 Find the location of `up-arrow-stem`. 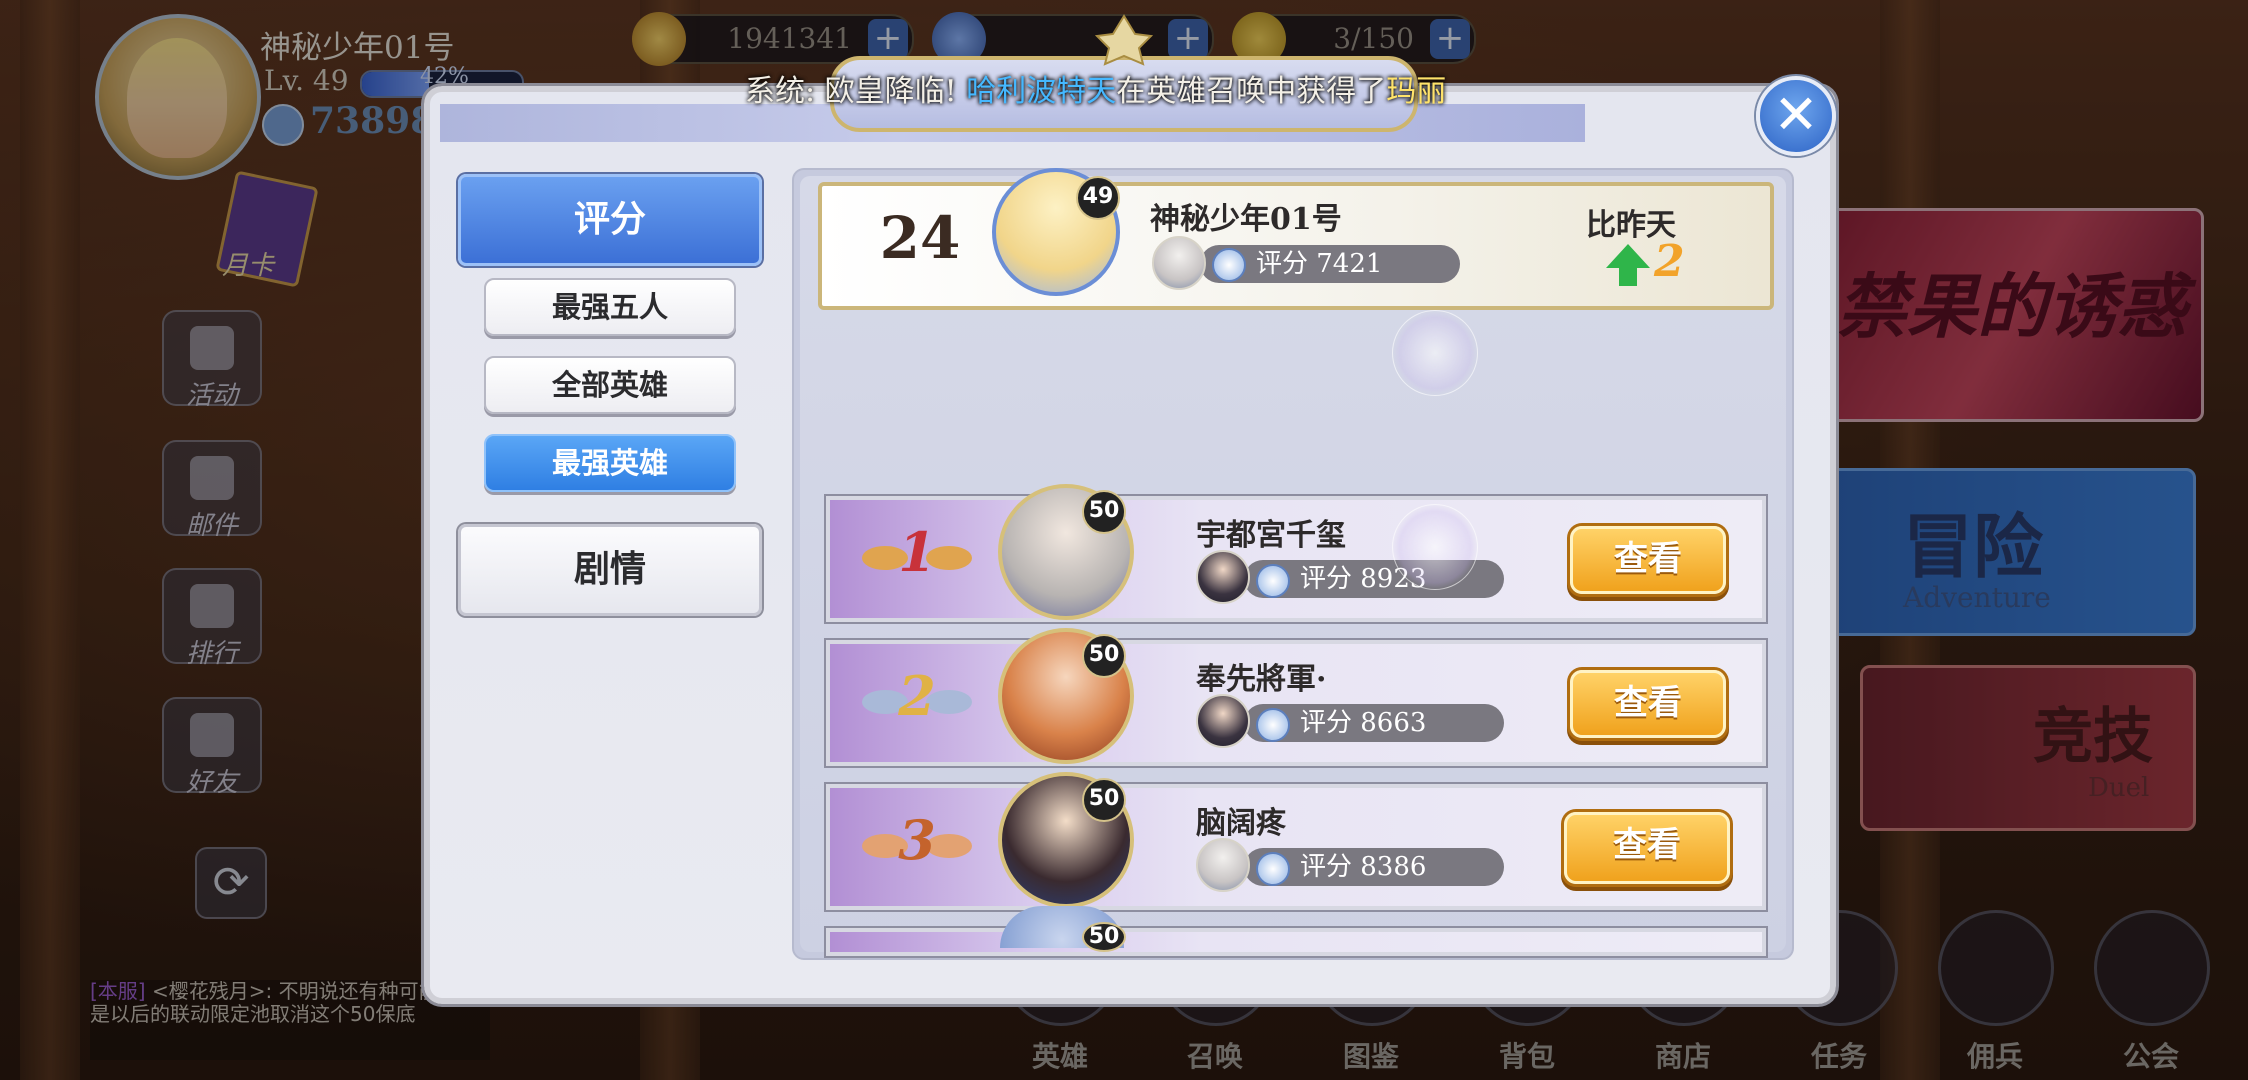

up-arrow-stem is located at coordinates (1628, 276).